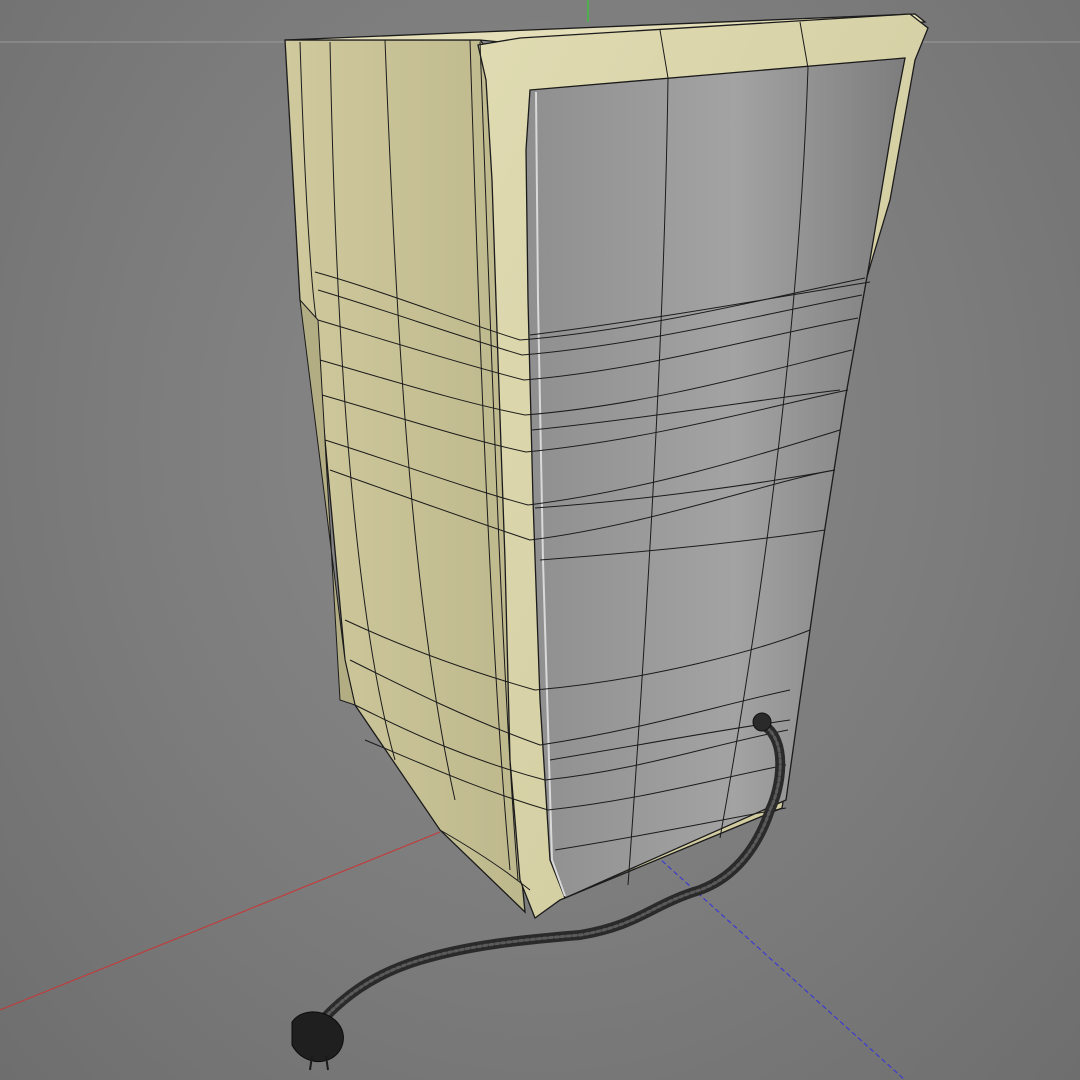 The height and width of the screenshot is (1080, 1080). I want to click on cord-grommet, so click(762, 722).